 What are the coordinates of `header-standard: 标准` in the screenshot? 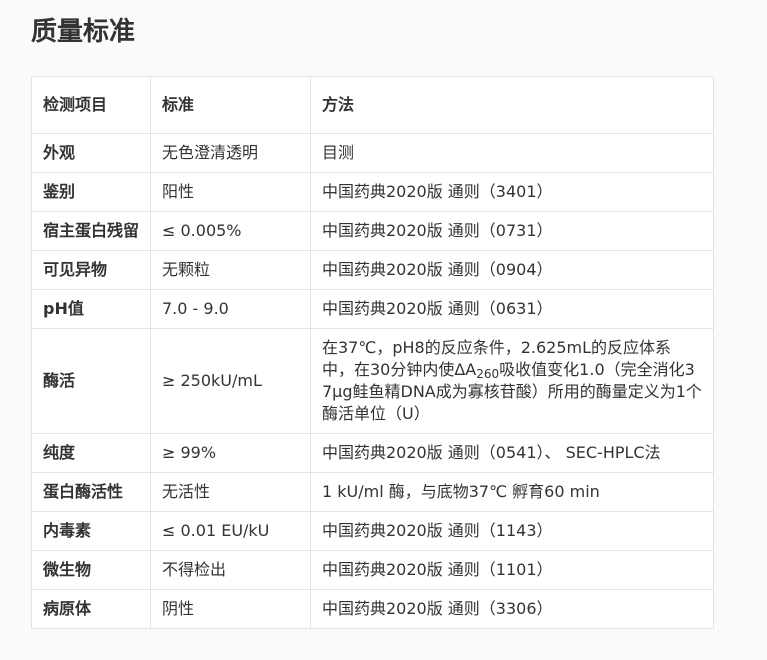 It's located at (230, 105).